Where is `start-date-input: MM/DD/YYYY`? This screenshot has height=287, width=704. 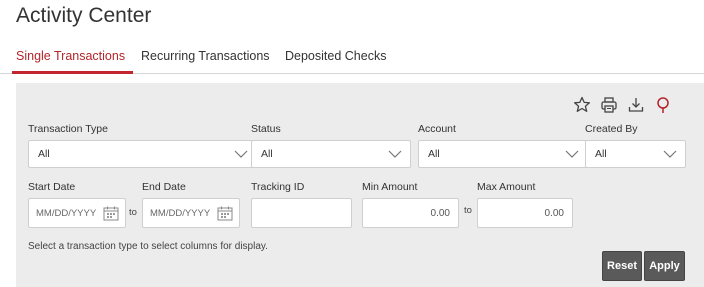
start-date-input: MM/DD/YYYY is located at coordinates (77, 213).